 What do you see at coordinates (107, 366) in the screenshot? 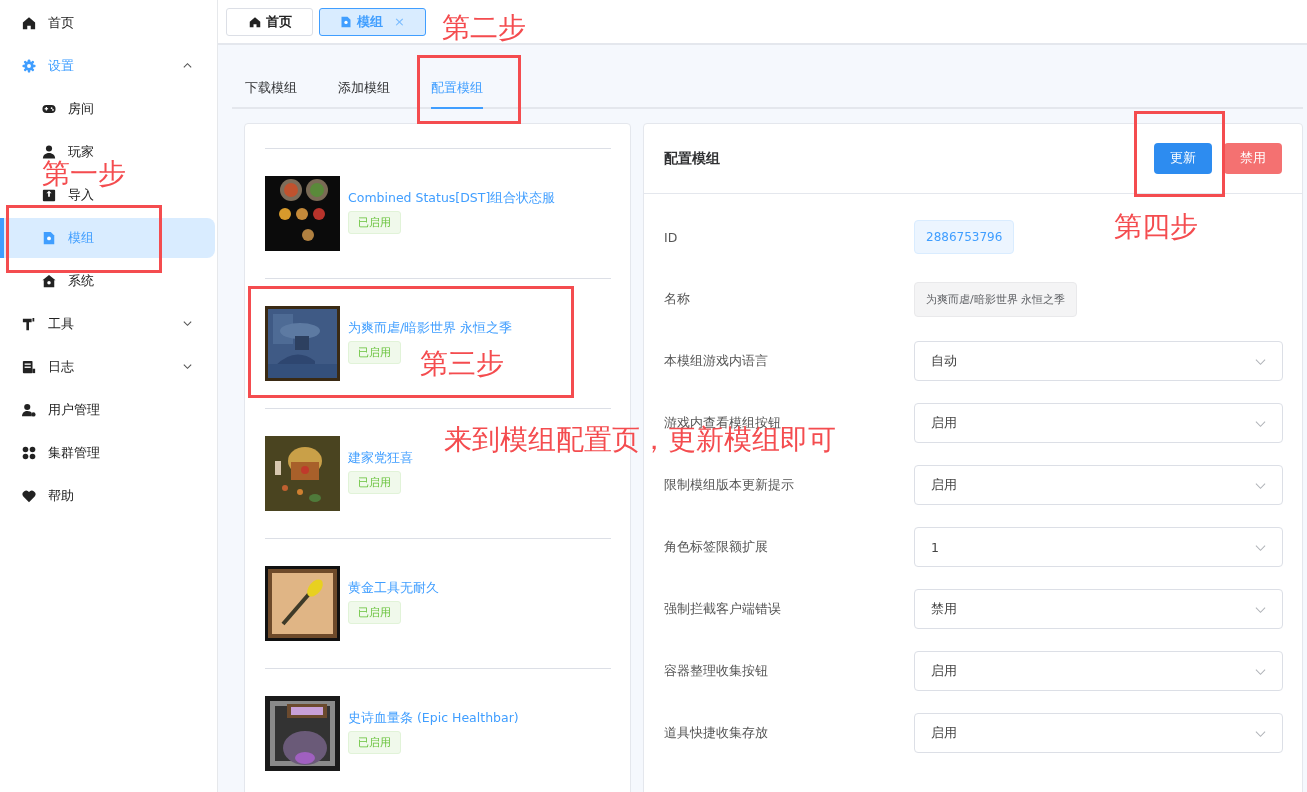
I see `nav-item: 日志` at bounding box center [107, 366].